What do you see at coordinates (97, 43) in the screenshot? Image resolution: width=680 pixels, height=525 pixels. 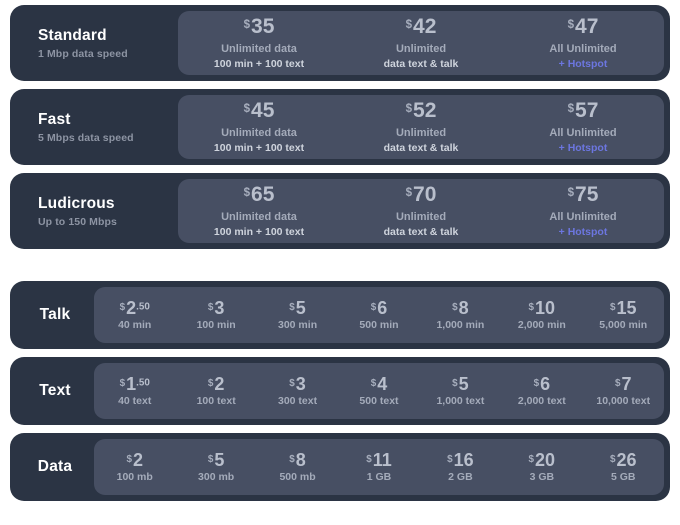 I see `plan-label: Standard 1 Mbp data speed` at bounding box center [97, 43].